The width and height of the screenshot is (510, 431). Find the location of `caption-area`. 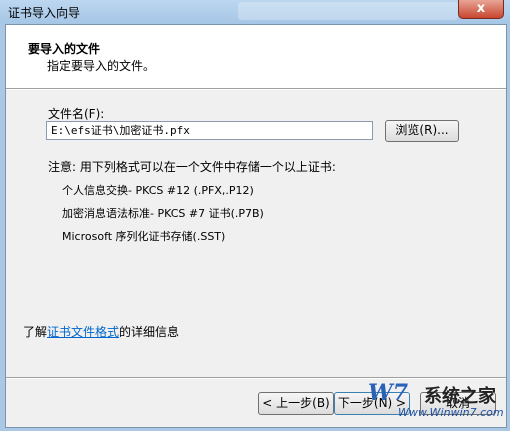

caption-area is located at coordinates (348, 11).